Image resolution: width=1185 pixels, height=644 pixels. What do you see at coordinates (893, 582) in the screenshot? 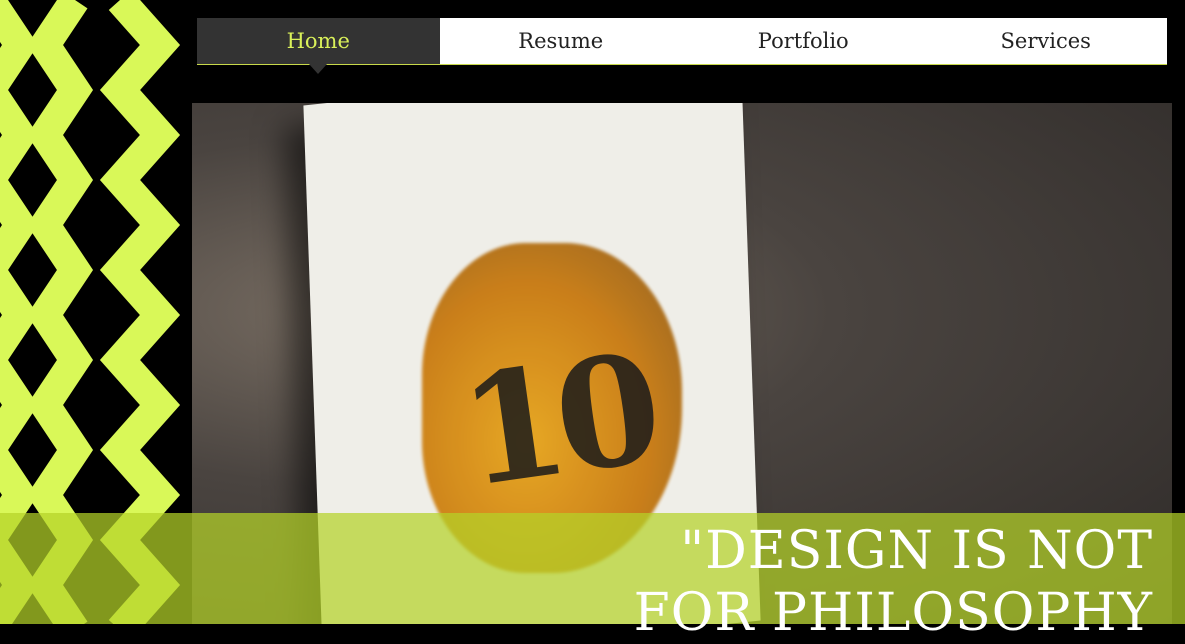
I see `hero-quote: "DESIGN IS NOT FOR PHILOSOPHY` at bounding box center [893, 582].